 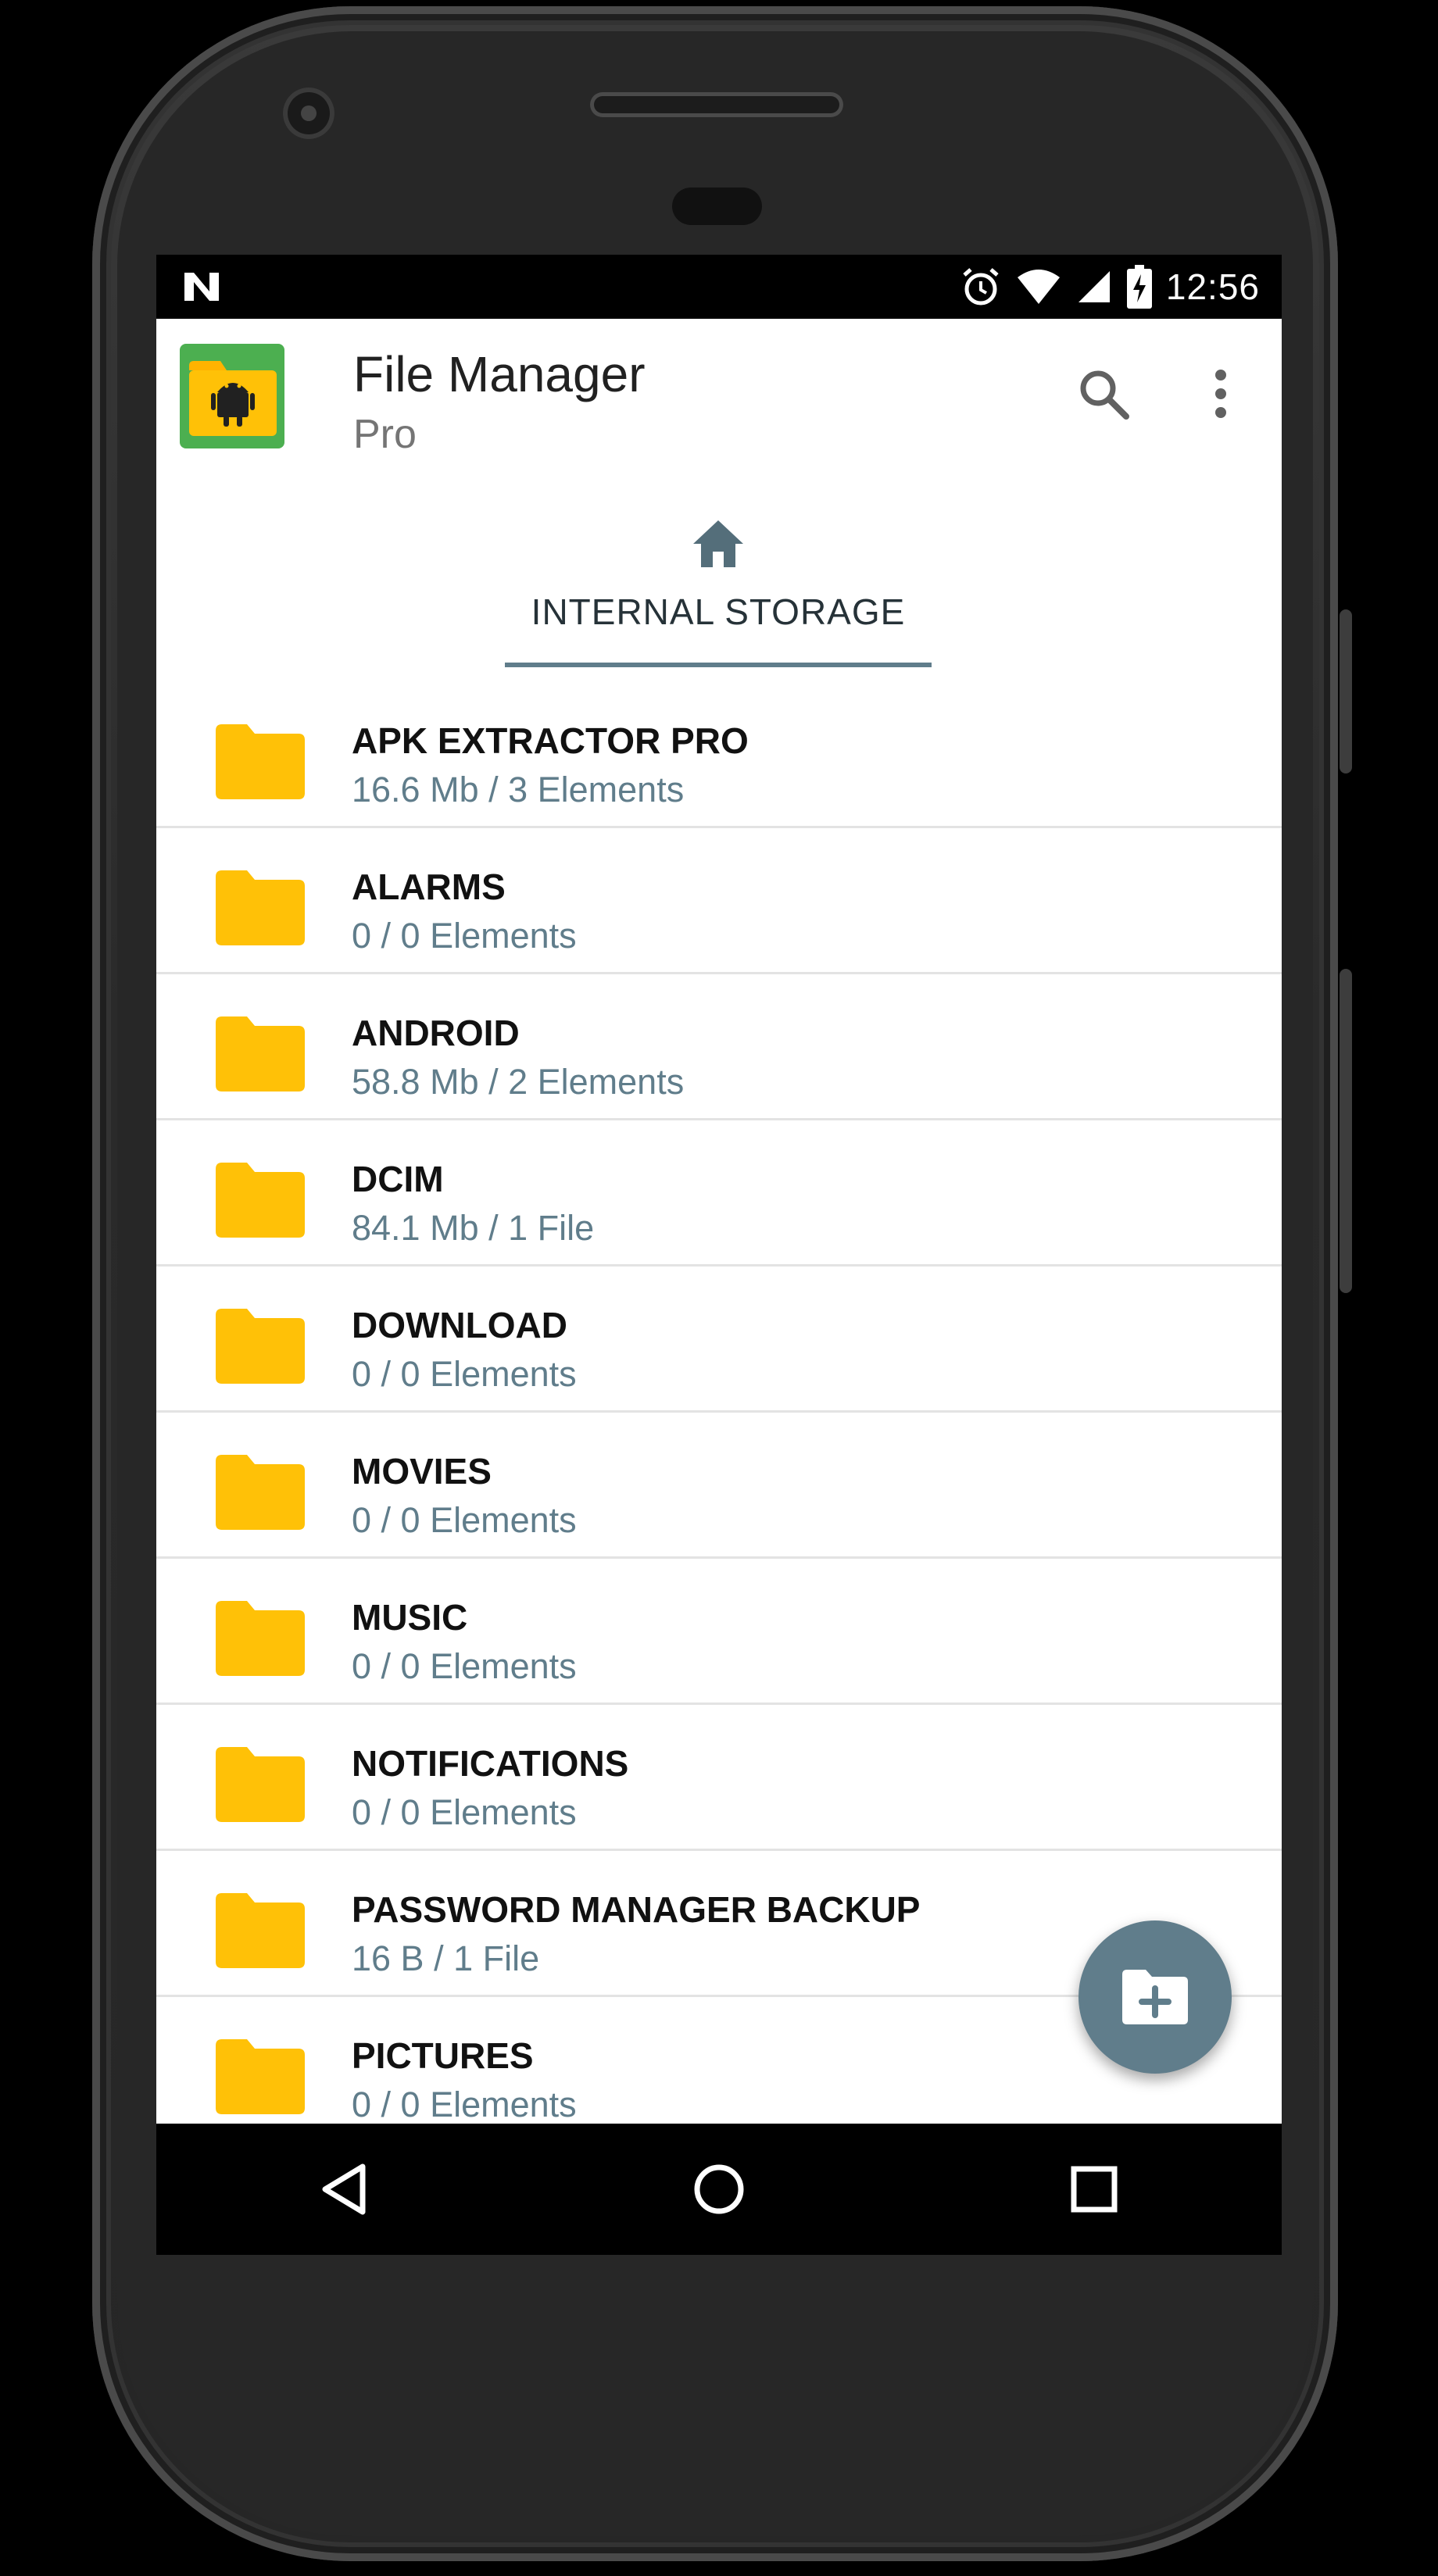 I want to click on power-button, so click(x=1346, y=691).